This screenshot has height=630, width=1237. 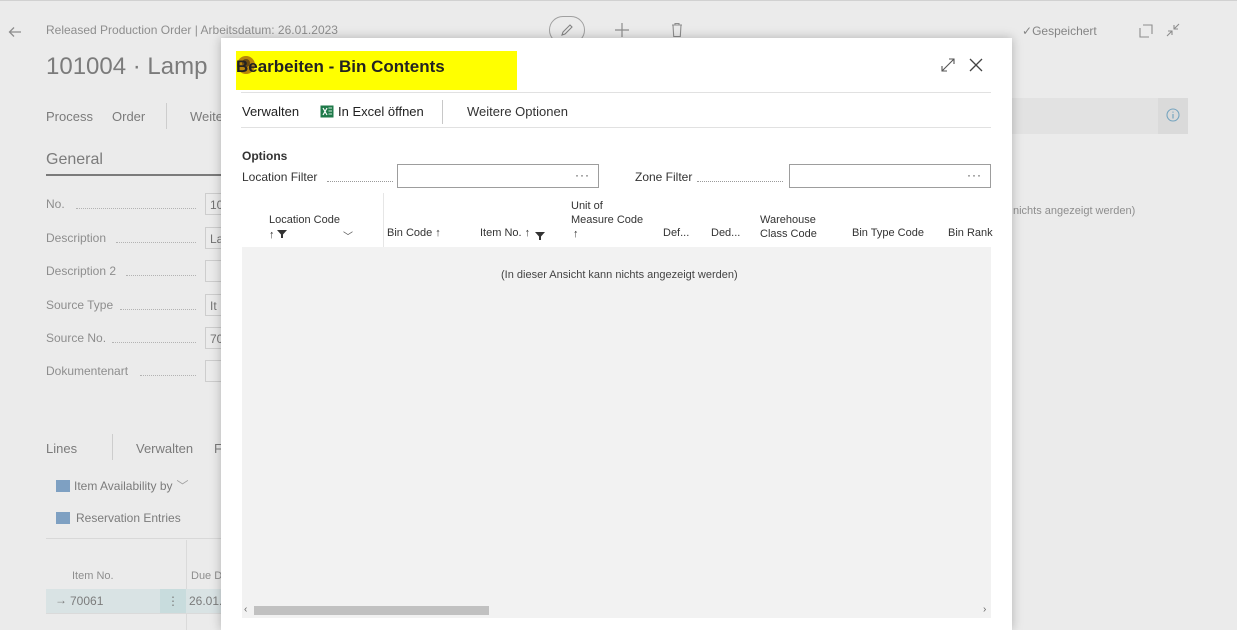 What do you see at coordinates (414, 233) in the screenshot?
I see `col-bin-code: Bin Code ↑` at bounding box center [414, 233].